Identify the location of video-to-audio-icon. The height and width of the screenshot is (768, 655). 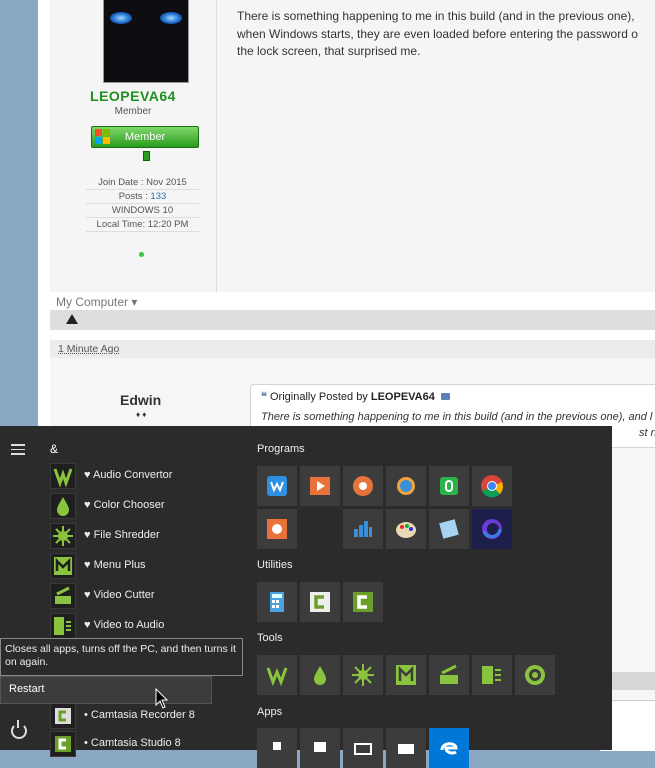
(63, 626).